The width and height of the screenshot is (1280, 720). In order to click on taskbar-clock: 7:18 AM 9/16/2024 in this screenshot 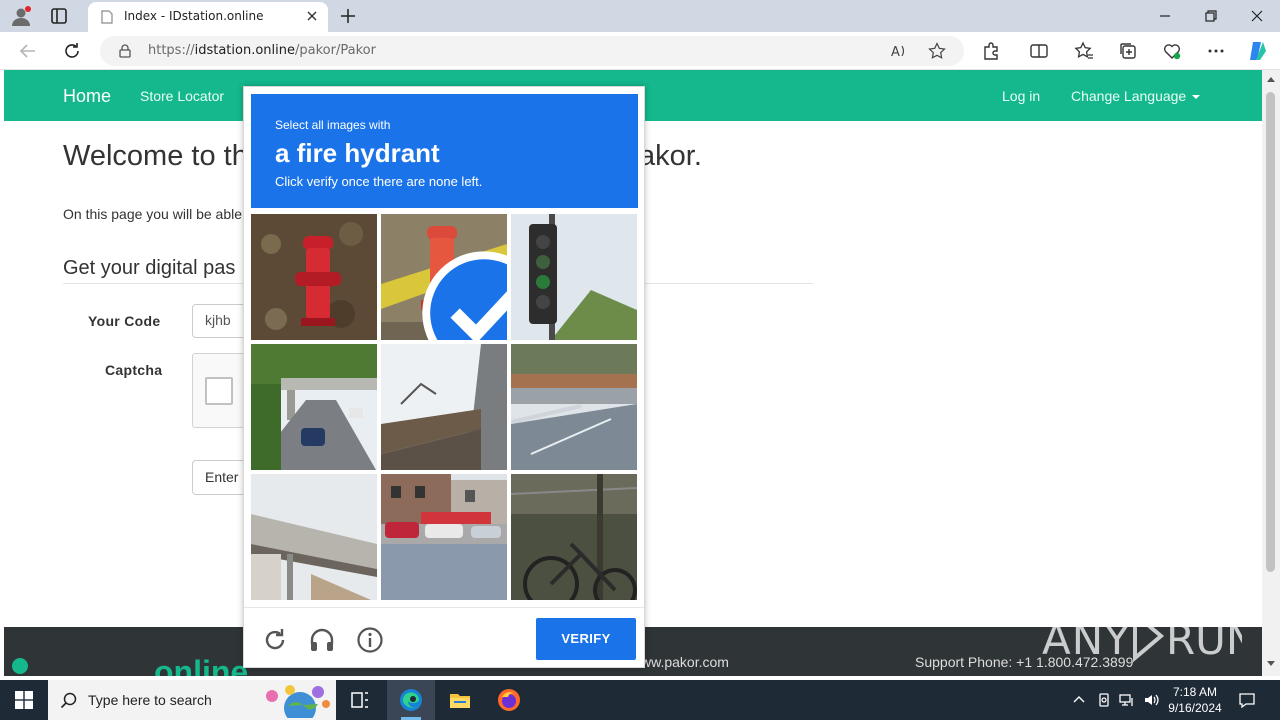, I will do `click(1195, 700)`.